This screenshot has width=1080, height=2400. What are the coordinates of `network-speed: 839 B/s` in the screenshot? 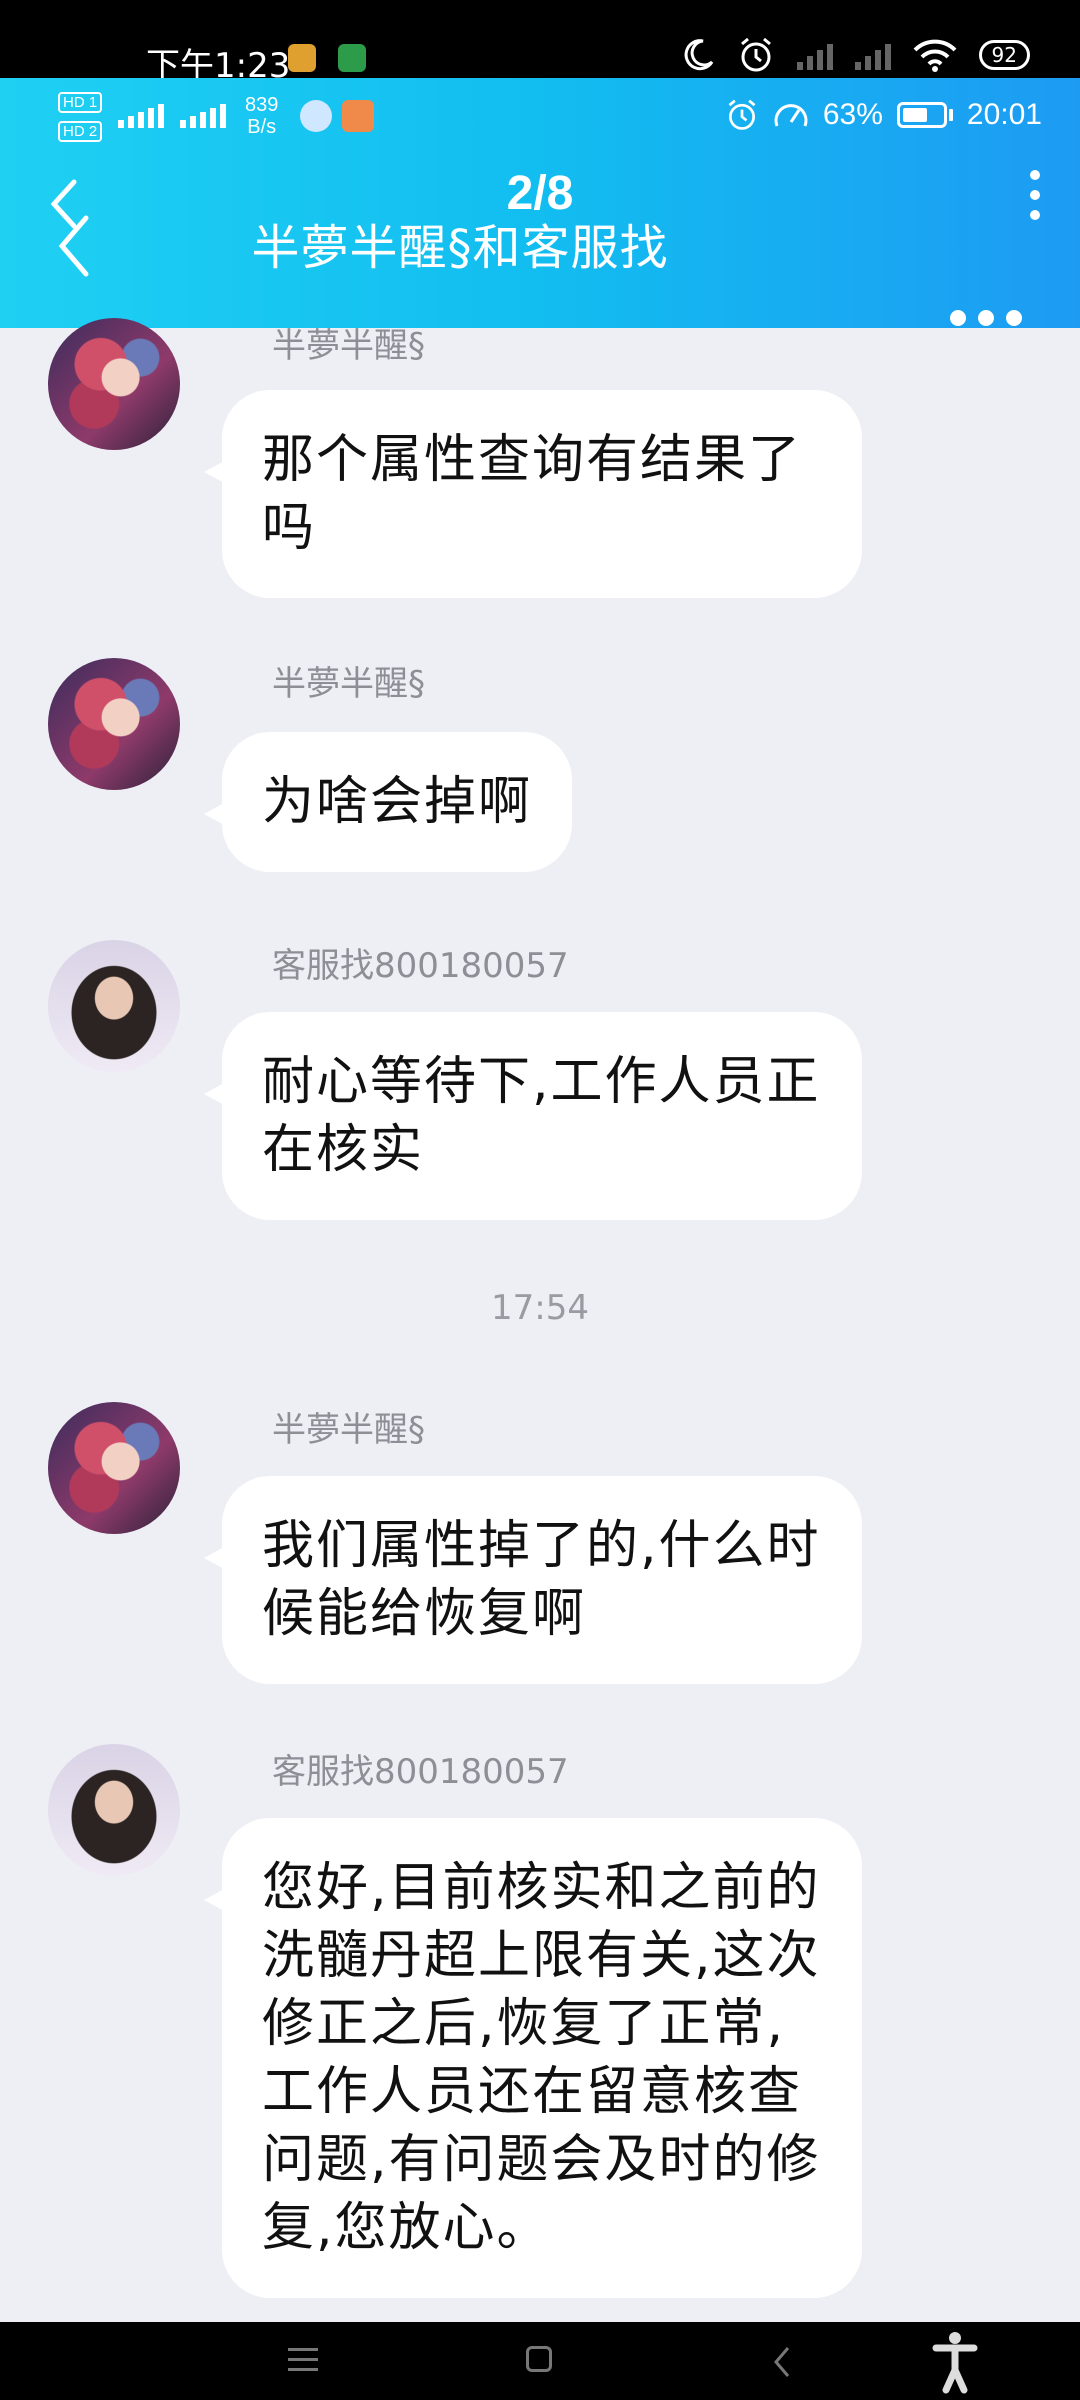 It's located at (261, 116).